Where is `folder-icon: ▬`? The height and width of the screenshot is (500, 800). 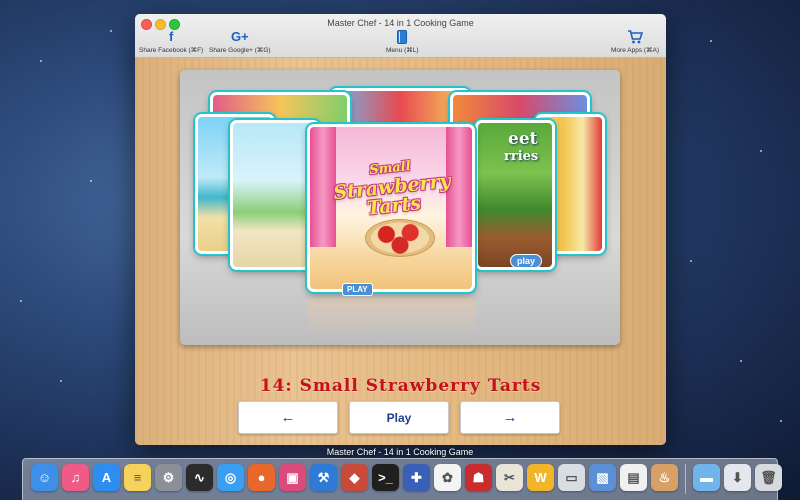
folder-icon: ▬ is located at coordinates (706, 477).